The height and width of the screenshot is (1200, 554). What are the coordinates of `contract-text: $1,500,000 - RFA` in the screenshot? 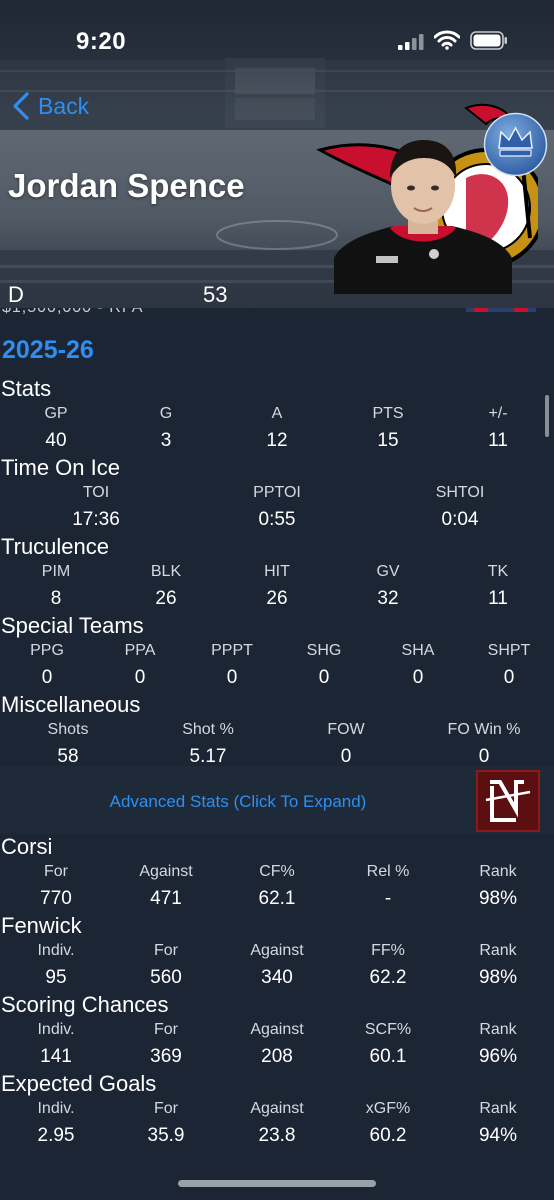 It's located at (72, 312).